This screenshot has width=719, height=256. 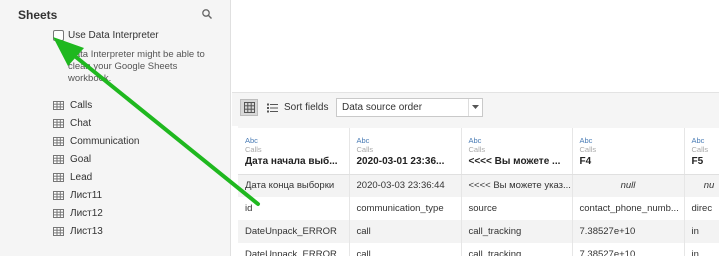 I want to click on sort-fields-label: Sort fields, so click(x=306, y=107).